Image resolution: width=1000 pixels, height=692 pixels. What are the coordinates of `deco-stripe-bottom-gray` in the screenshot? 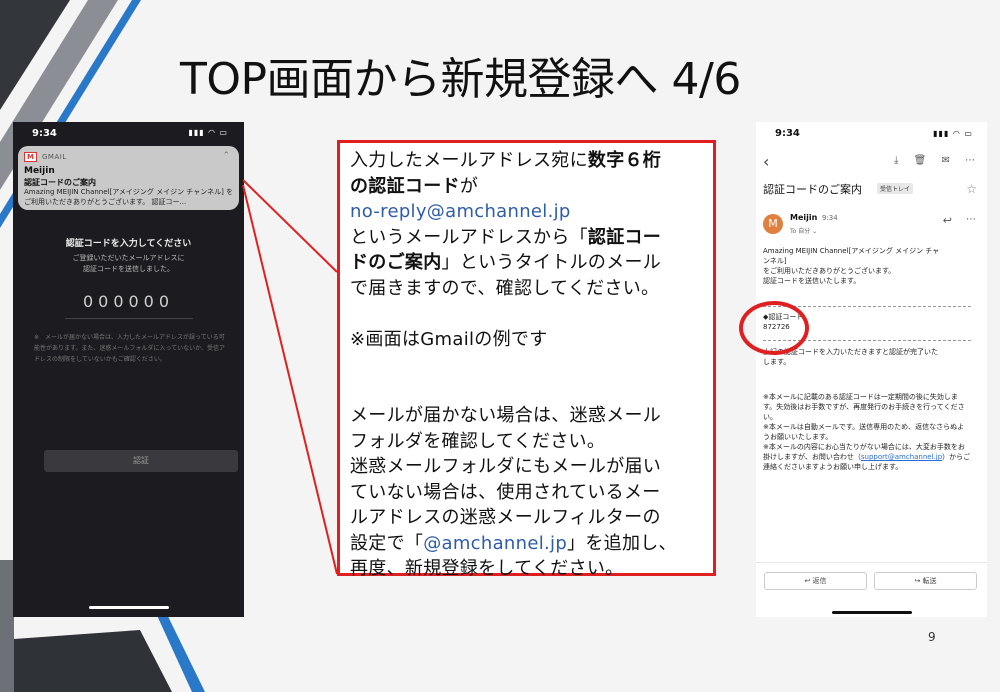 It's located at (7, 626).